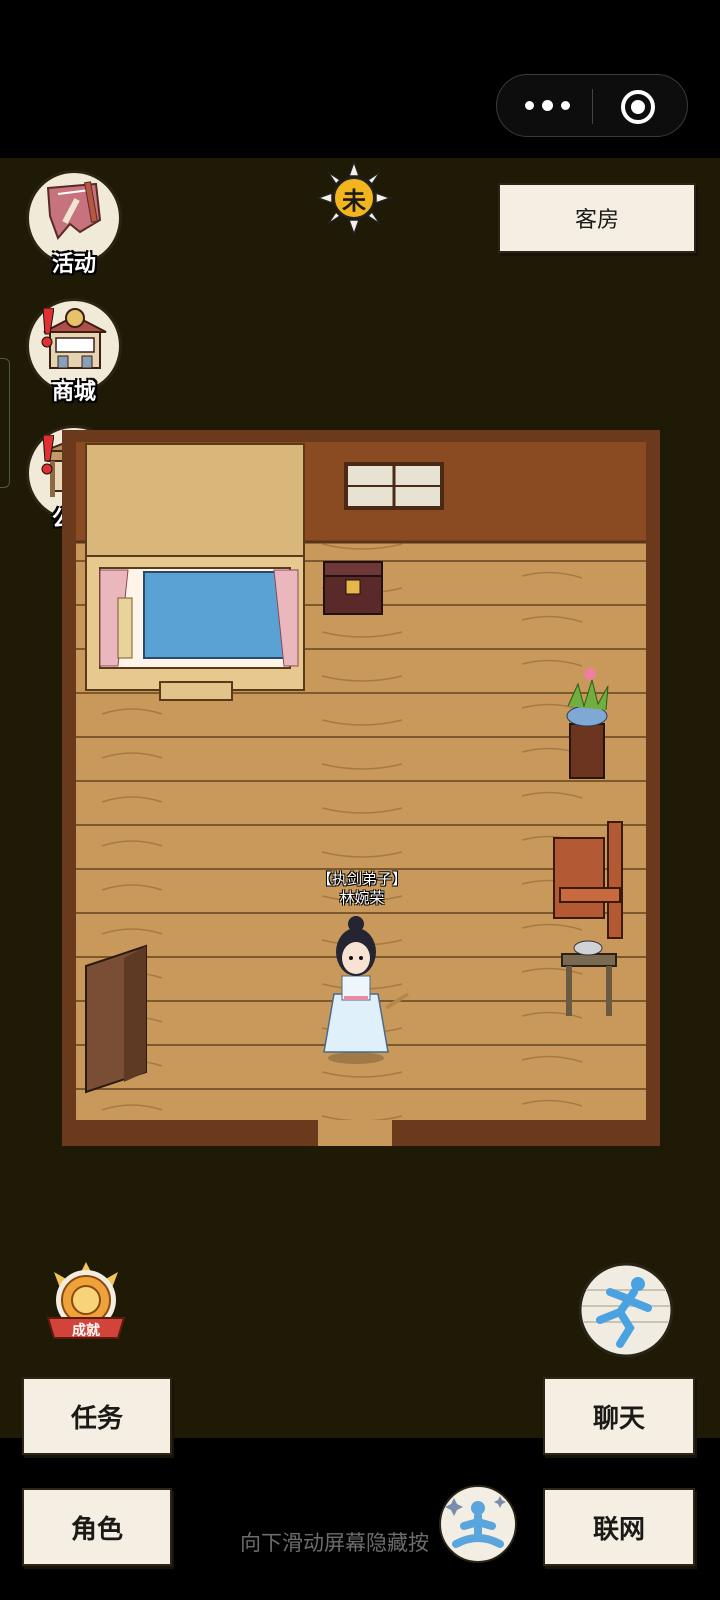 This screenshot has height=1600, width=720. Describe the element at coordinates (97, 1416) in the screenshot. I see `task-button: 任务` at that location.